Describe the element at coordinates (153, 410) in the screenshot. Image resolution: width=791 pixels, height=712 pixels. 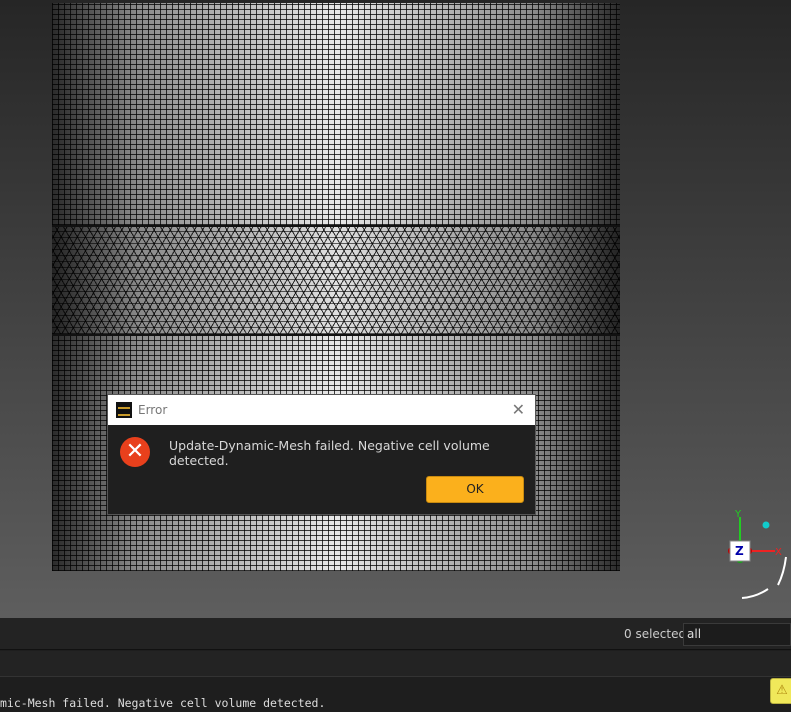
I see `dialog-title: Error` at that location.